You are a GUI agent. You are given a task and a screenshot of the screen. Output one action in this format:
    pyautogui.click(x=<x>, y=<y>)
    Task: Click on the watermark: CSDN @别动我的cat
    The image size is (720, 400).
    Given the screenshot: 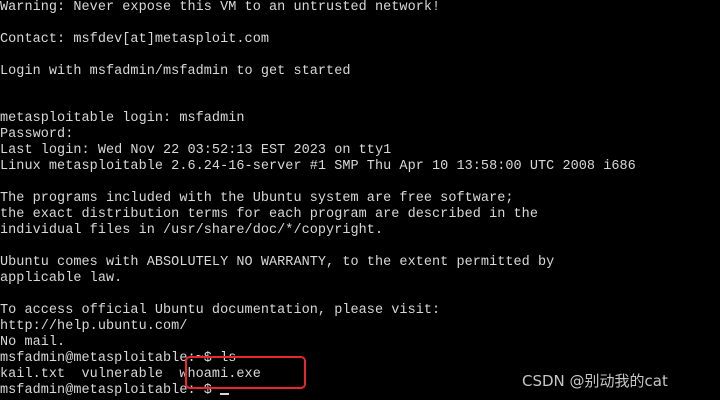 What is the action you would take?
    pyautogui.click(x=595, y=381)
    